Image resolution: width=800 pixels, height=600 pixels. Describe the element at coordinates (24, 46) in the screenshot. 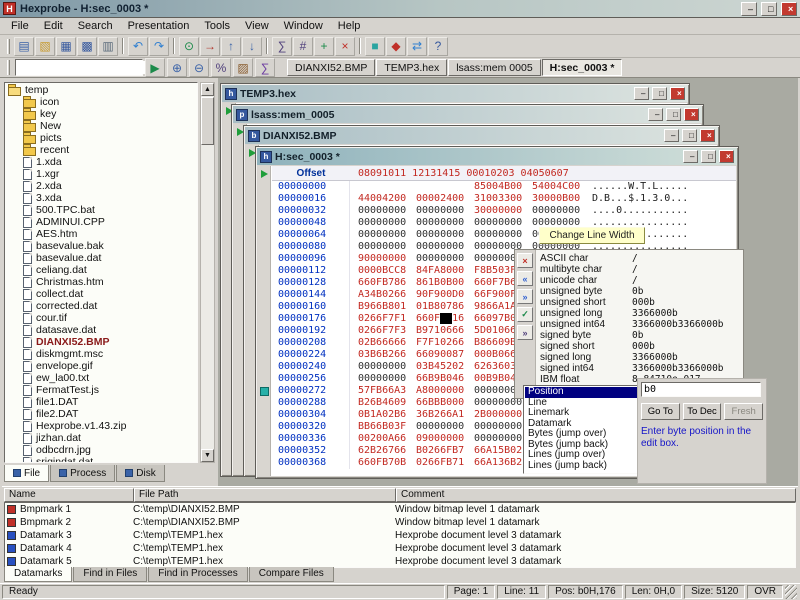

I see `new-file-button: ▤` at that location.